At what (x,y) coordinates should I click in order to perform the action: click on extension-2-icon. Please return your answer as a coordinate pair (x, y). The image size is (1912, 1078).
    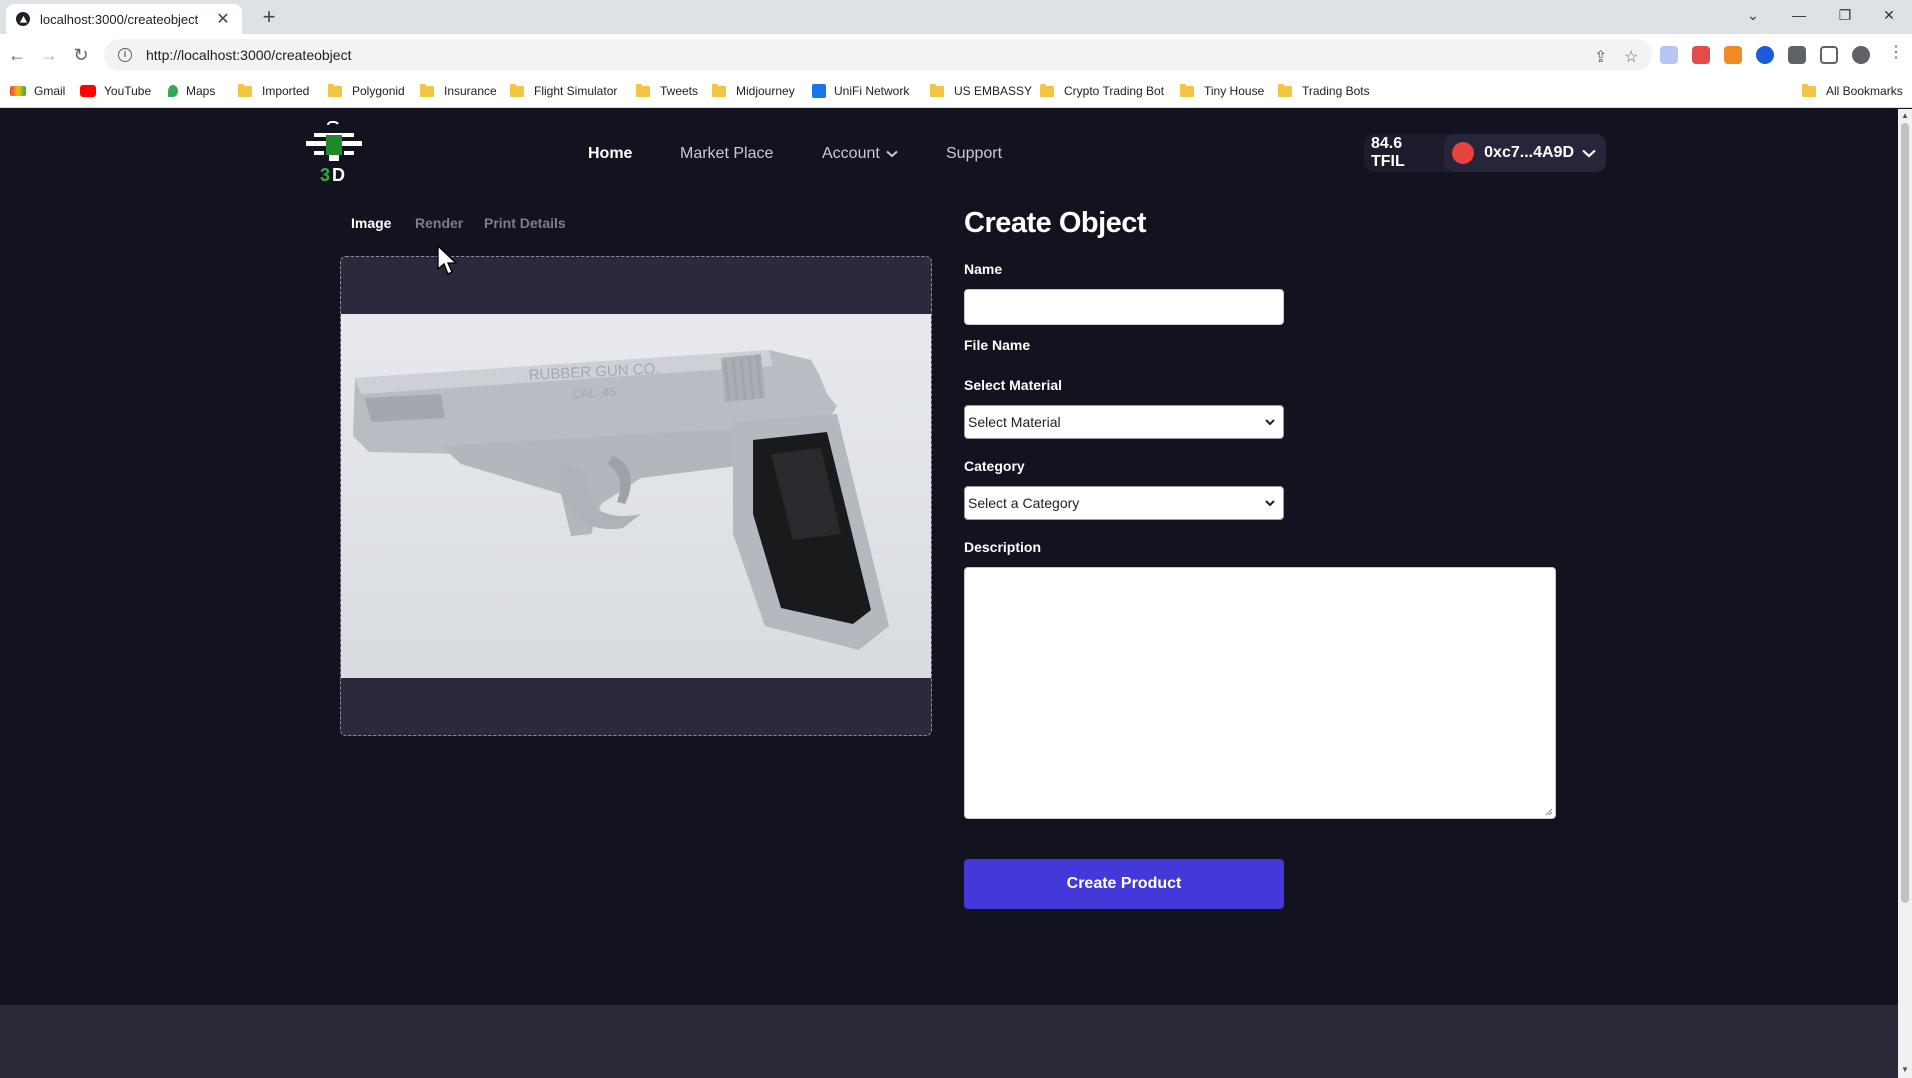
    Looking at the image, I should click on (1701, 55).